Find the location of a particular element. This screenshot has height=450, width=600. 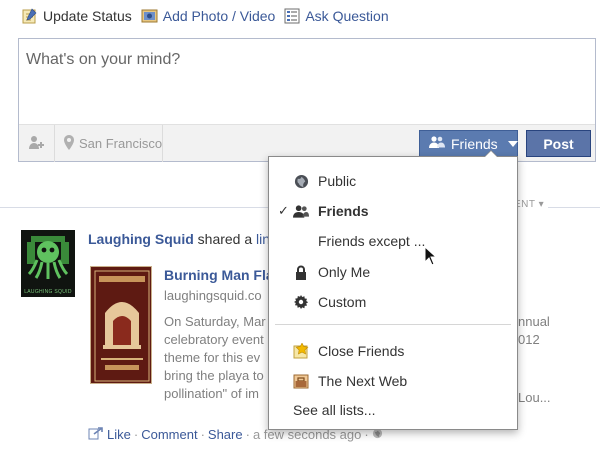

share-link: Share is located at coordinates (225, 434).